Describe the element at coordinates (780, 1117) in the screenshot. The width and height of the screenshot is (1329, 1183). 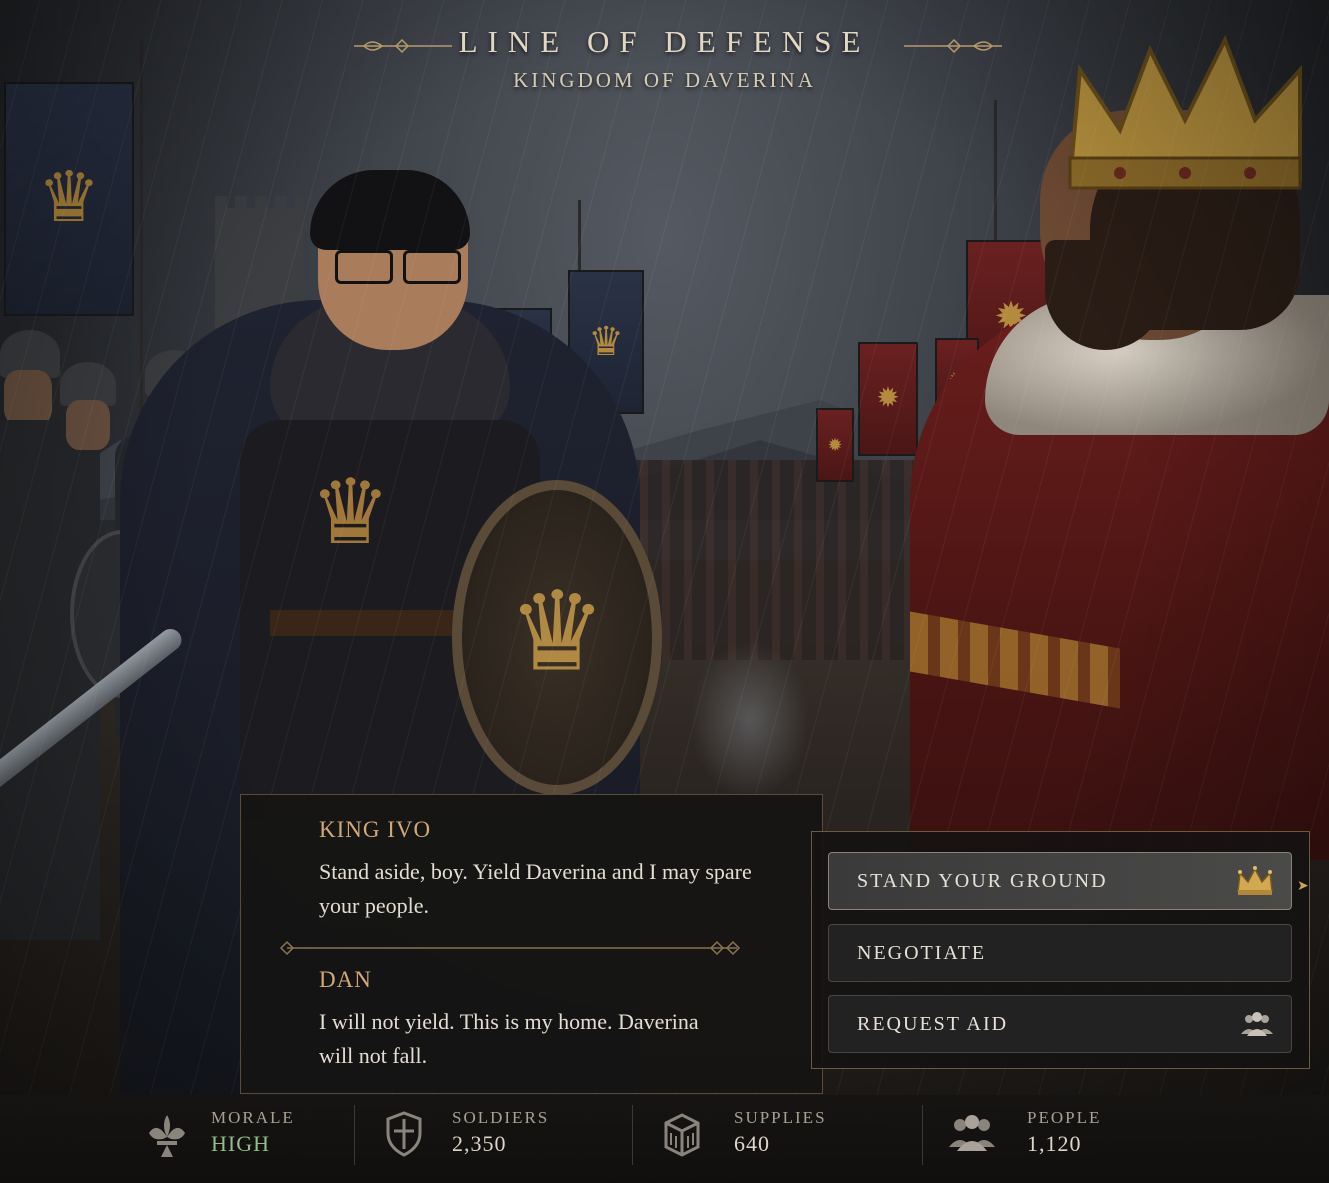
I see `stat-label: SUPPLIES` at that location.